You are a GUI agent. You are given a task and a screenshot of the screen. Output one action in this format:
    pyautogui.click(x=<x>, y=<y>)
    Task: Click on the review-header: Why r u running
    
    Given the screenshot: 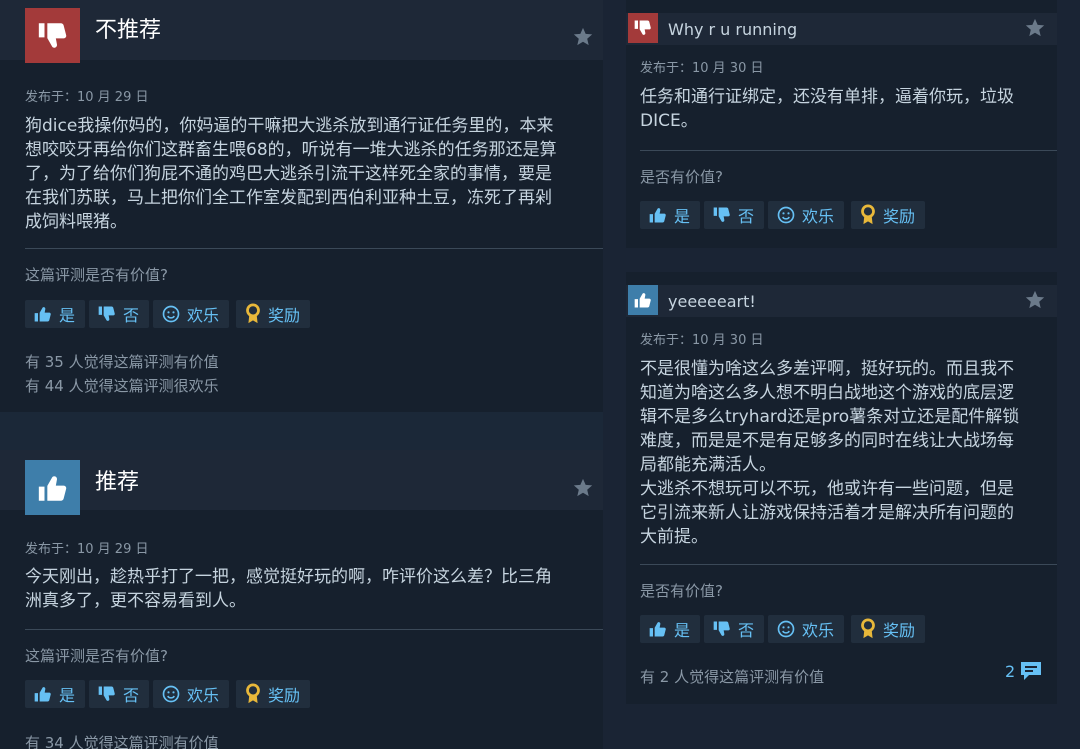 What is the action you would take?
    pyautogui.click(x=841, y=29)
    